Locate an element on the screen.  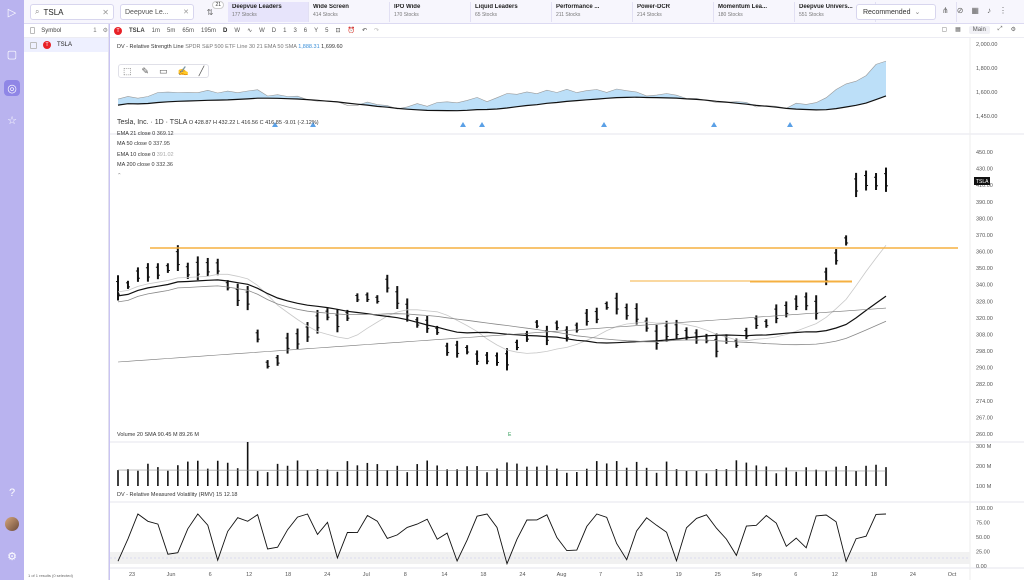
price-axis-tick: 340.00 is located at coordinates (984, 286).